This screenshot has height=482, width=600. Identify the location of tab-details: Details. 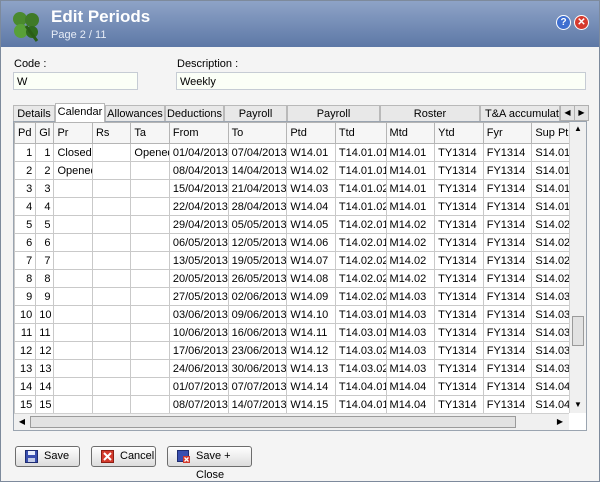
(34, 113).